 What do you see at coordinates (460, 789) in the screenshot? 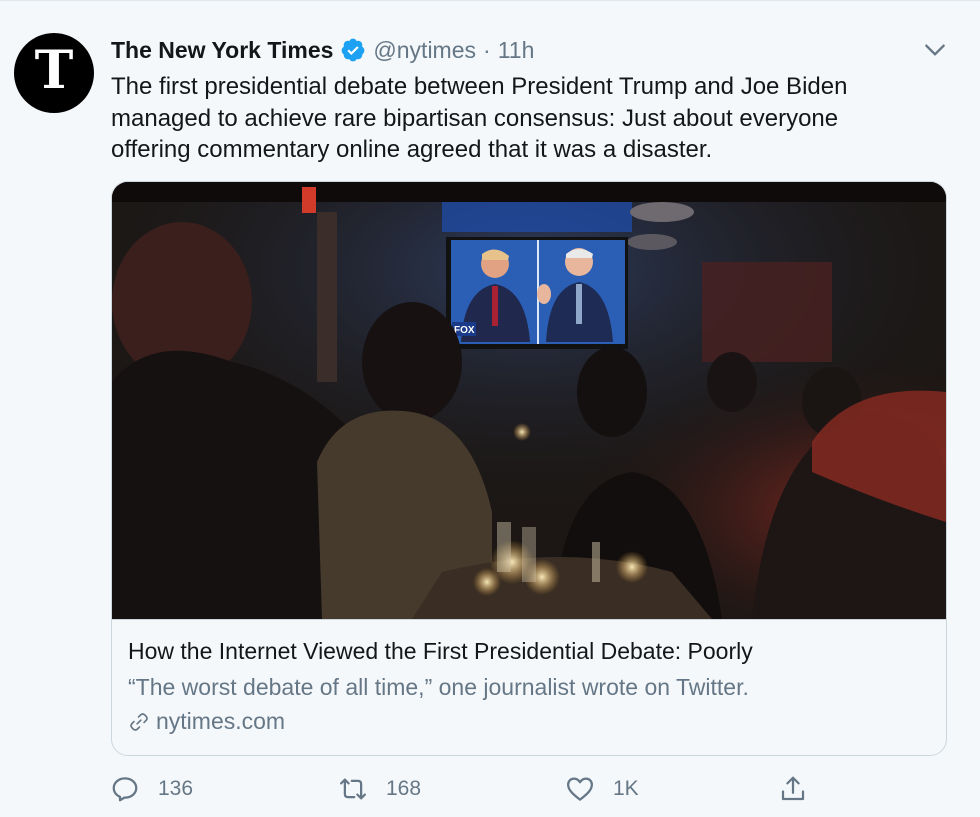
I see `action-bar: 136 168 1K` at bounding box center [460, 789].